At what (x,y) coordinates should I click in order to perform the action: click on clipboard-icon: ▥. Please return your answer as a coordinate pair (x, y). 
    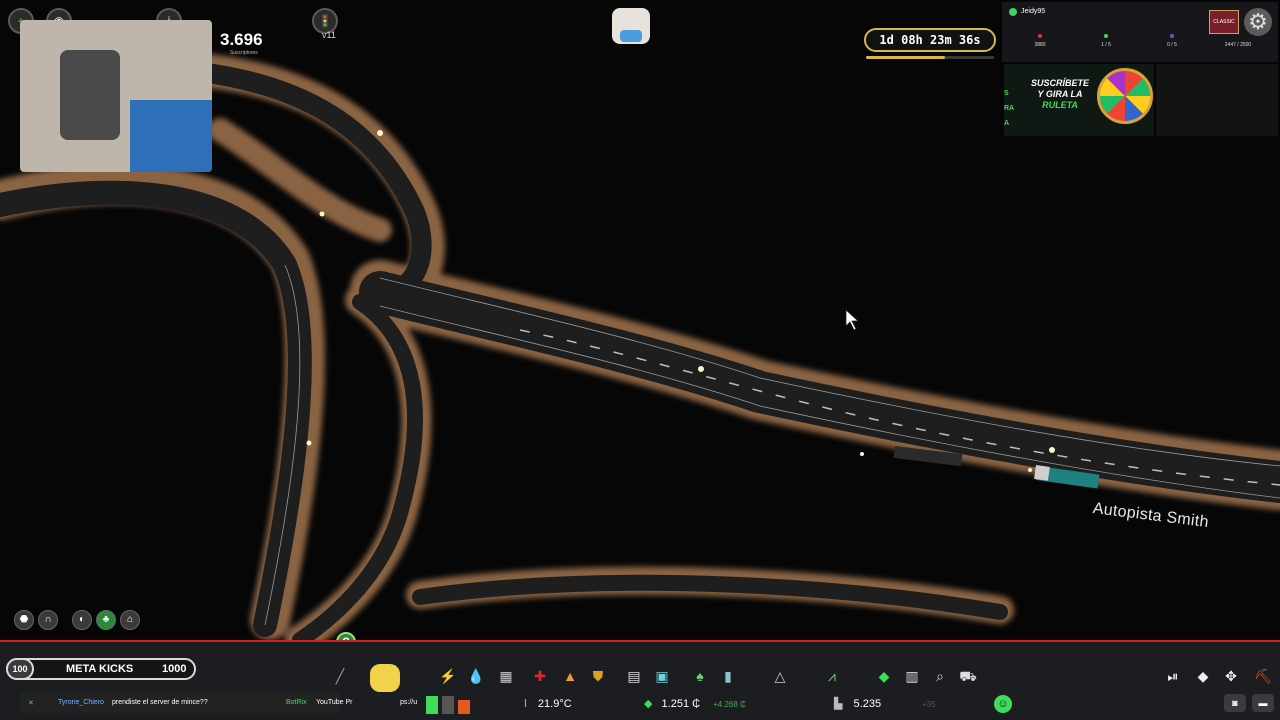
    Looking at the image, I should click on (912, 676).